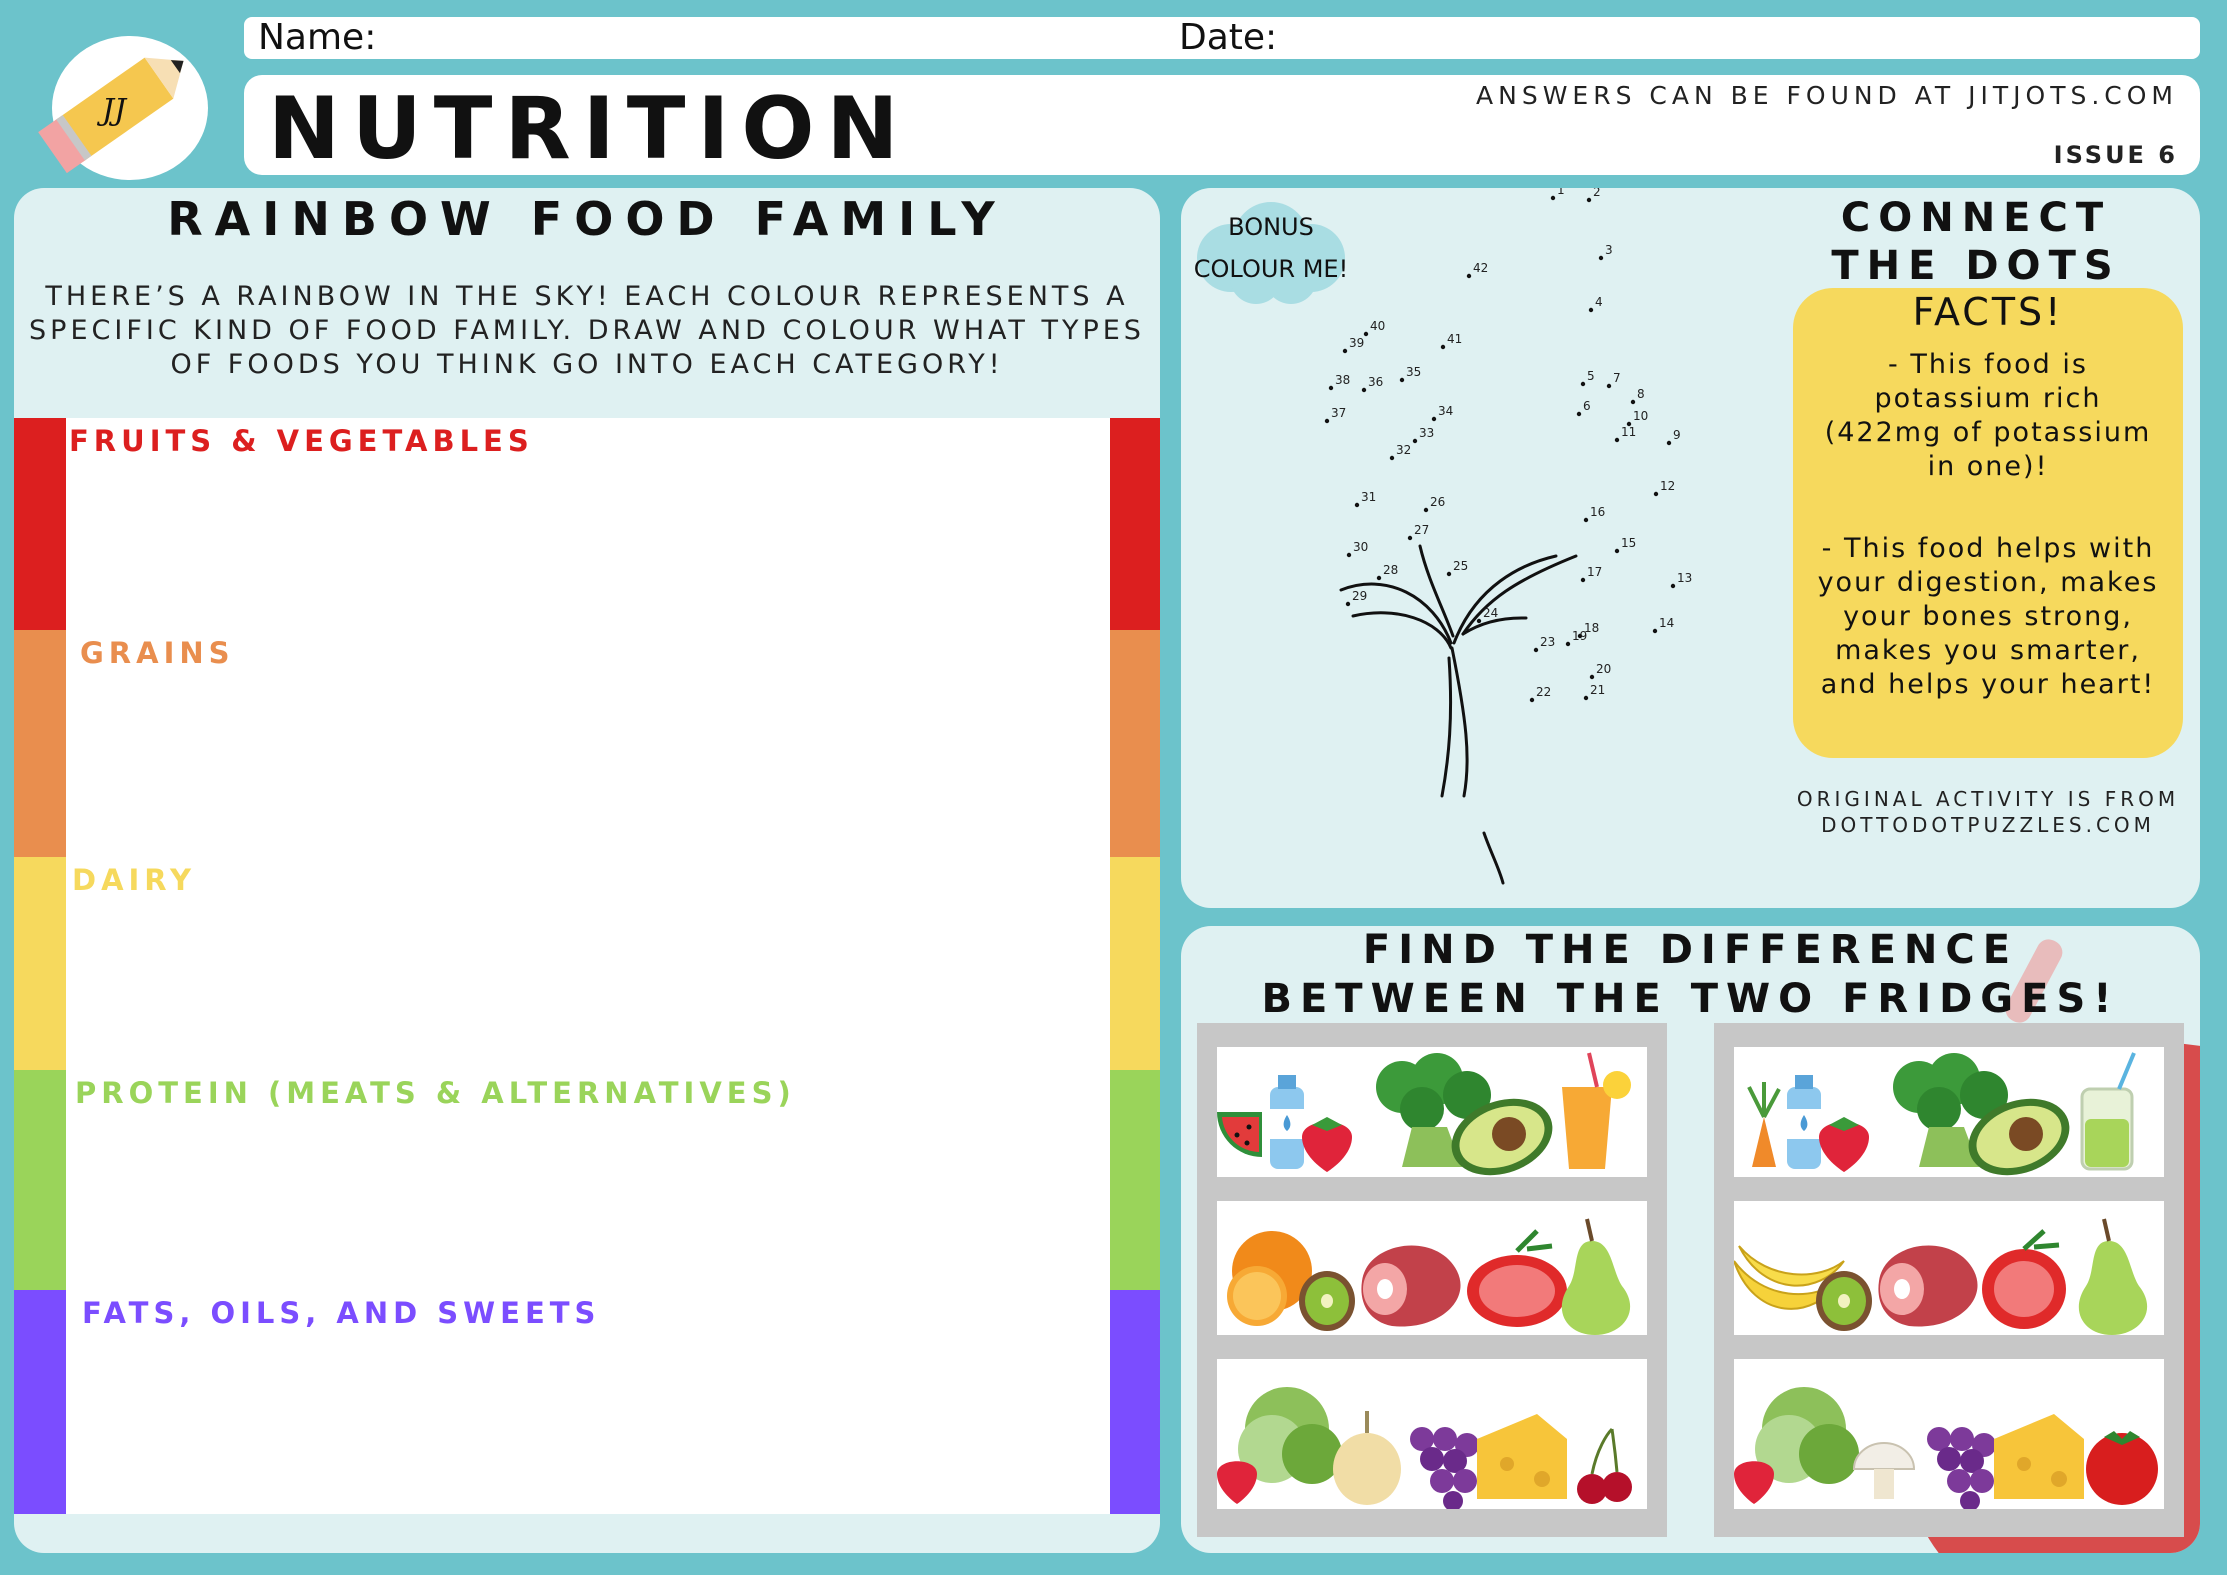 Image resolution: width=2227 pixels, height=1575 pixels. Describe the element at coordinates (1454, 339) in the screenshot. I see `dot-number-41: 41` at that location.